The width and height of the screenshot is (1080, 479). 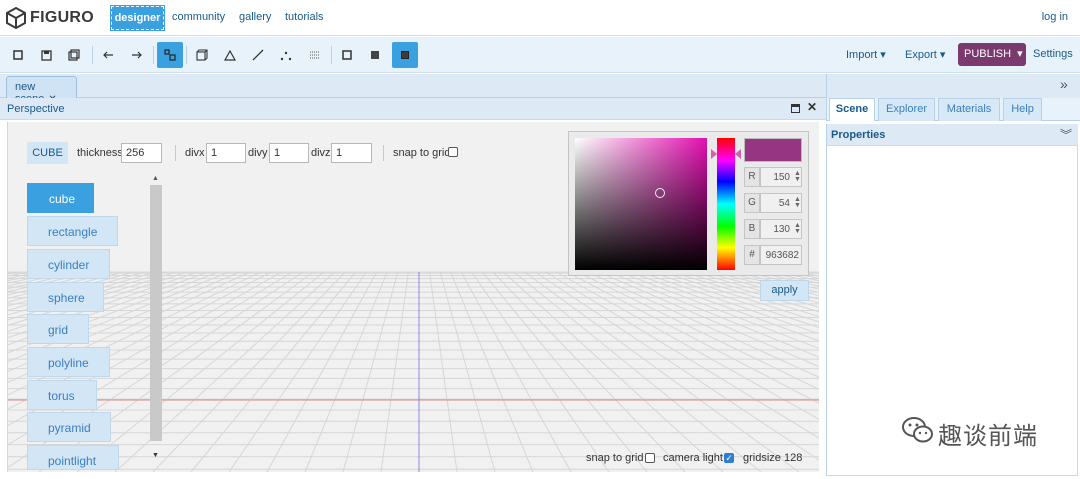 I want to click on red-label: R, so click(x=752, y=177).